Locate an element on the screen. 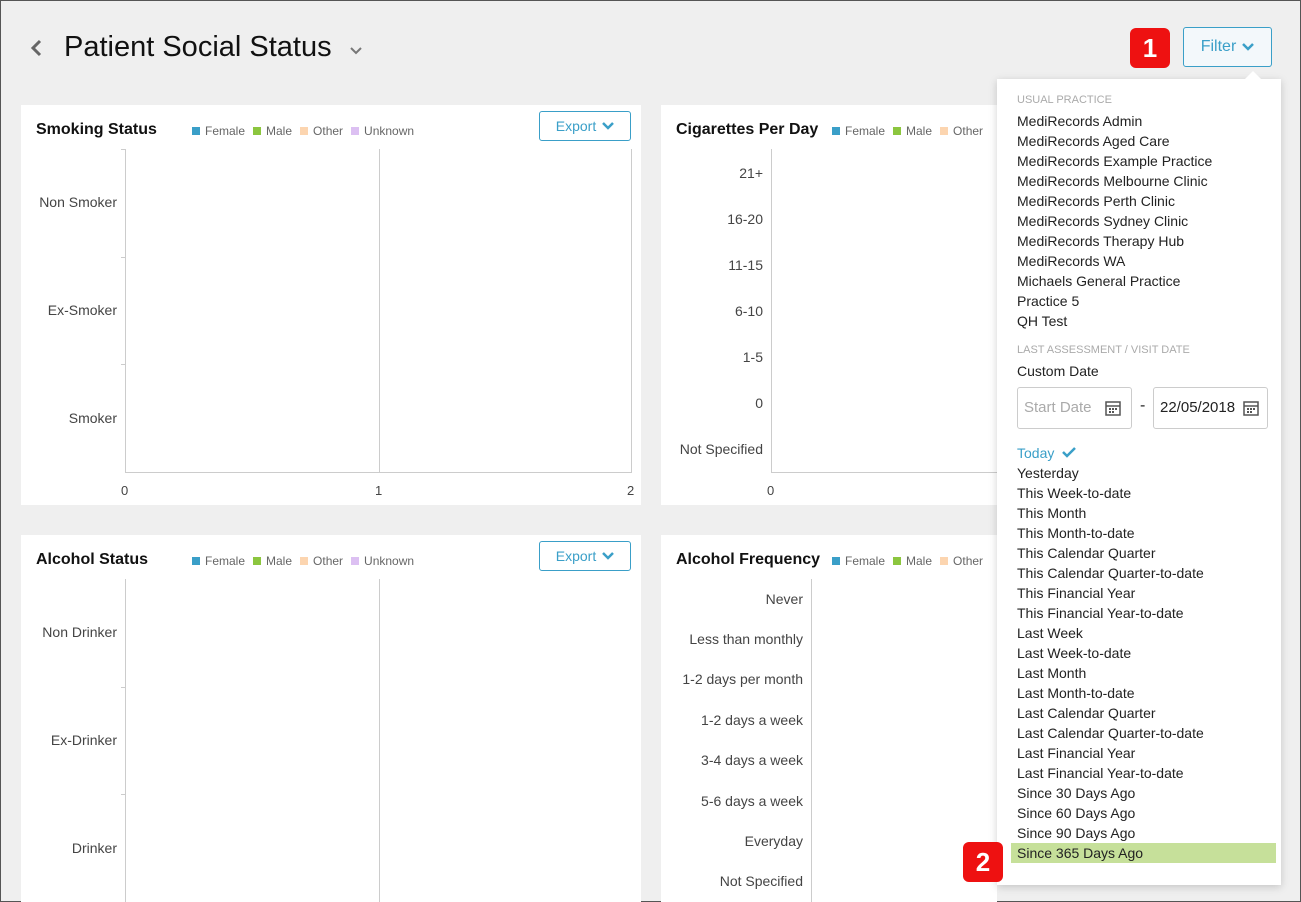  start-date-field: Start Date is located at coordinates (1074, 408).